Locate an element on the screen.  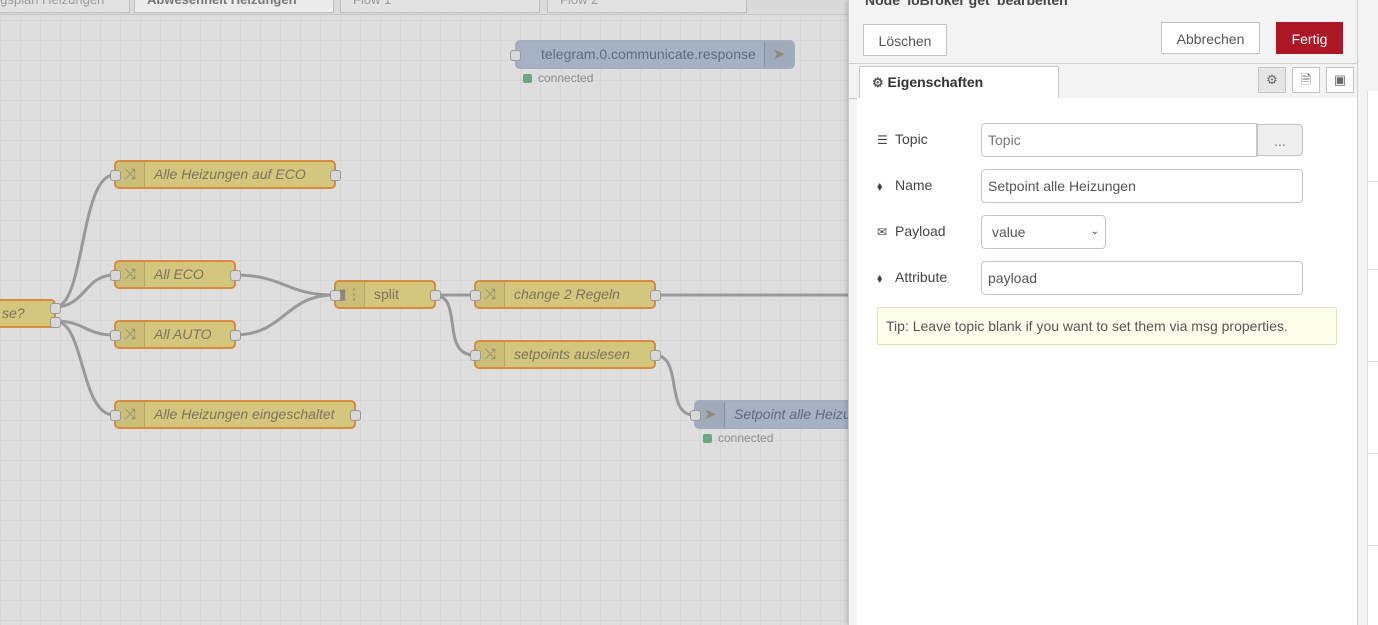
delete-button: Löschen is located at coordinates (905, 40).